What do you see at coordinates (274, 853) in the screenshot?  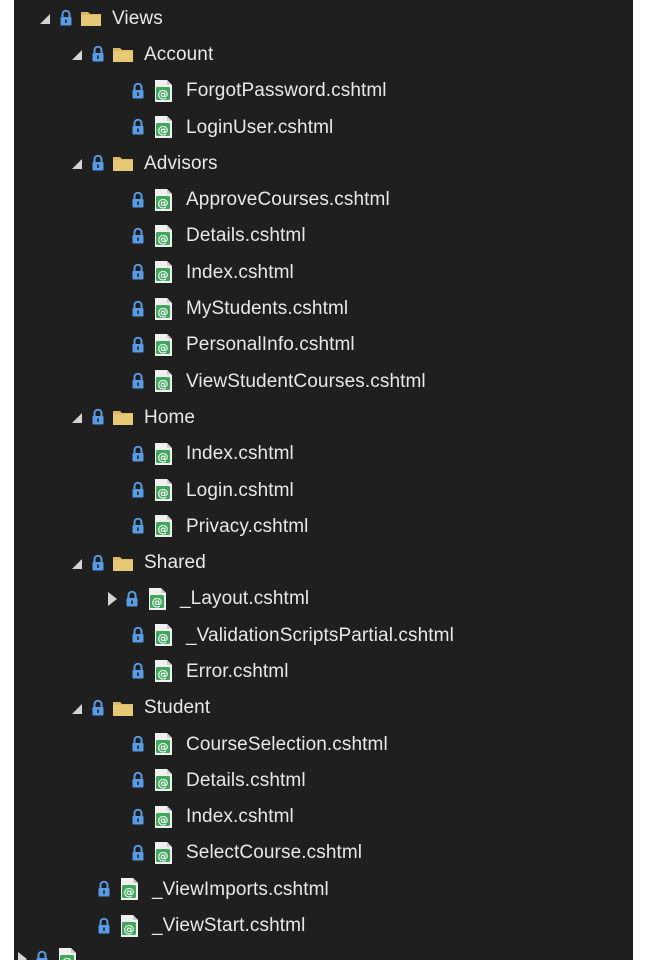 I see `file-label: SelectCourse.cshtml` at bounding box center [274, 853].